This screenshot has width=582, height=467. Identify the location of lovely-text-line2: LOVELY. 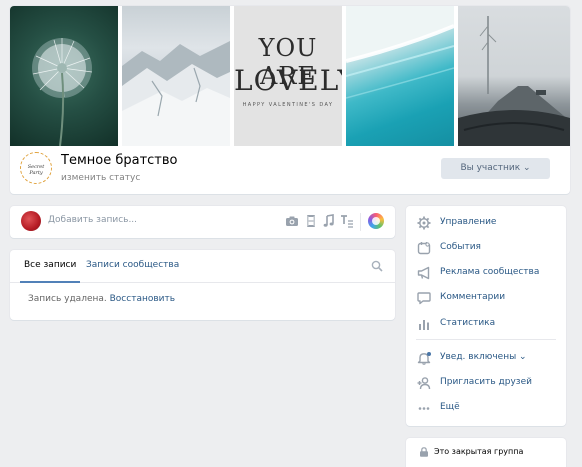
(288, 80).